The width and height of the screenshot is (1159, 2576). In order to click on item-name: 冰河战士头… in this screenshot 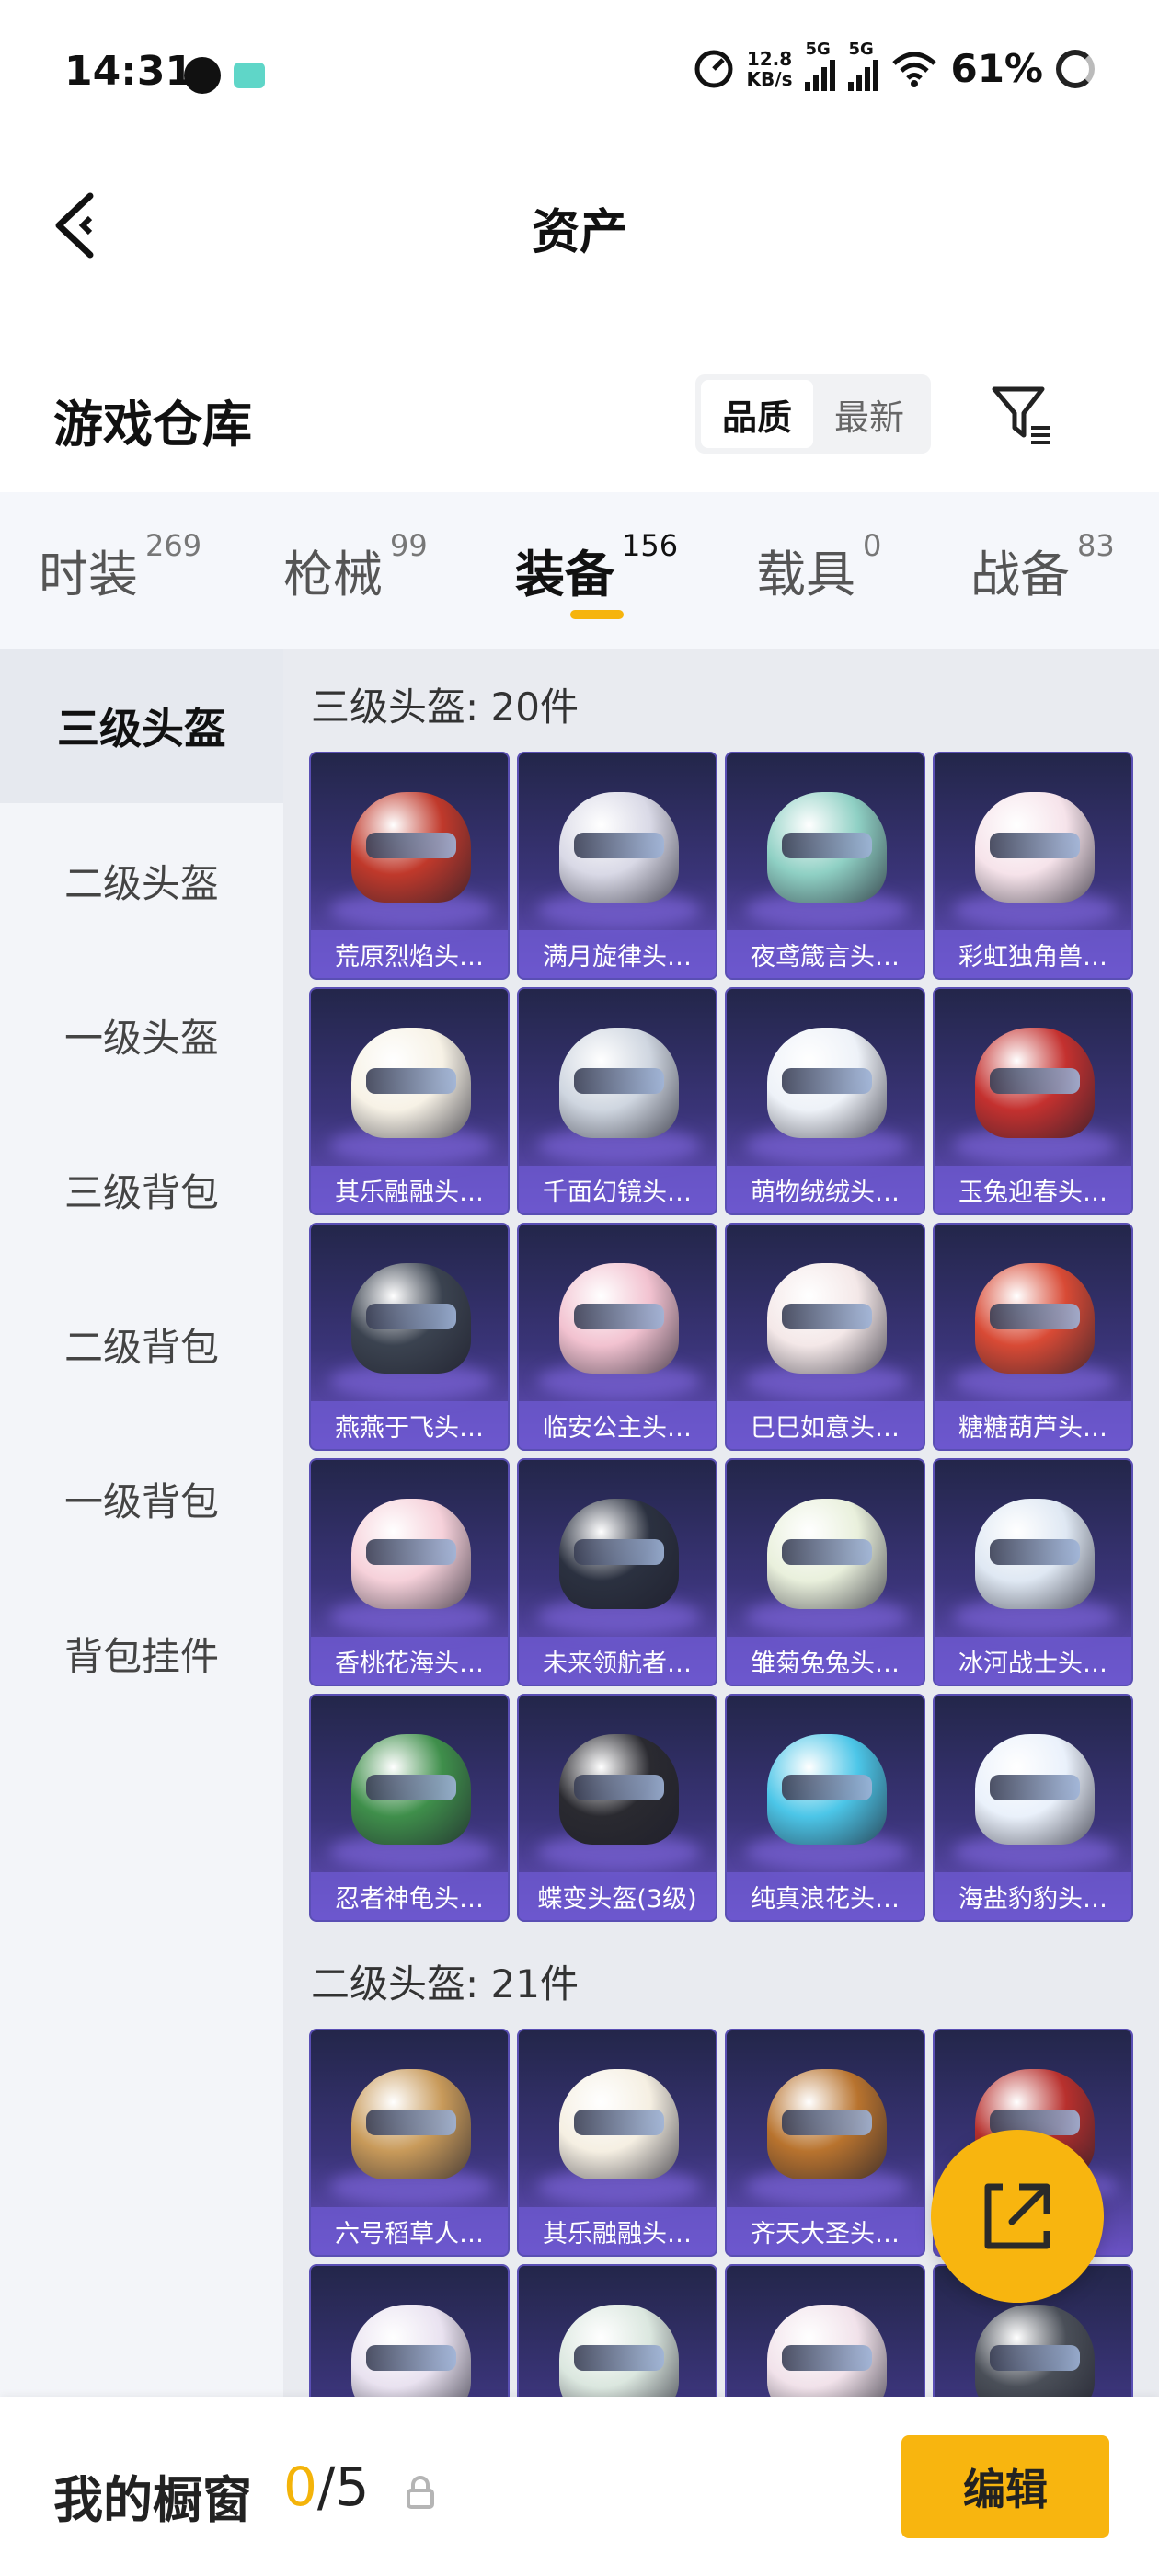, I will do `click(1033, 1661)`.